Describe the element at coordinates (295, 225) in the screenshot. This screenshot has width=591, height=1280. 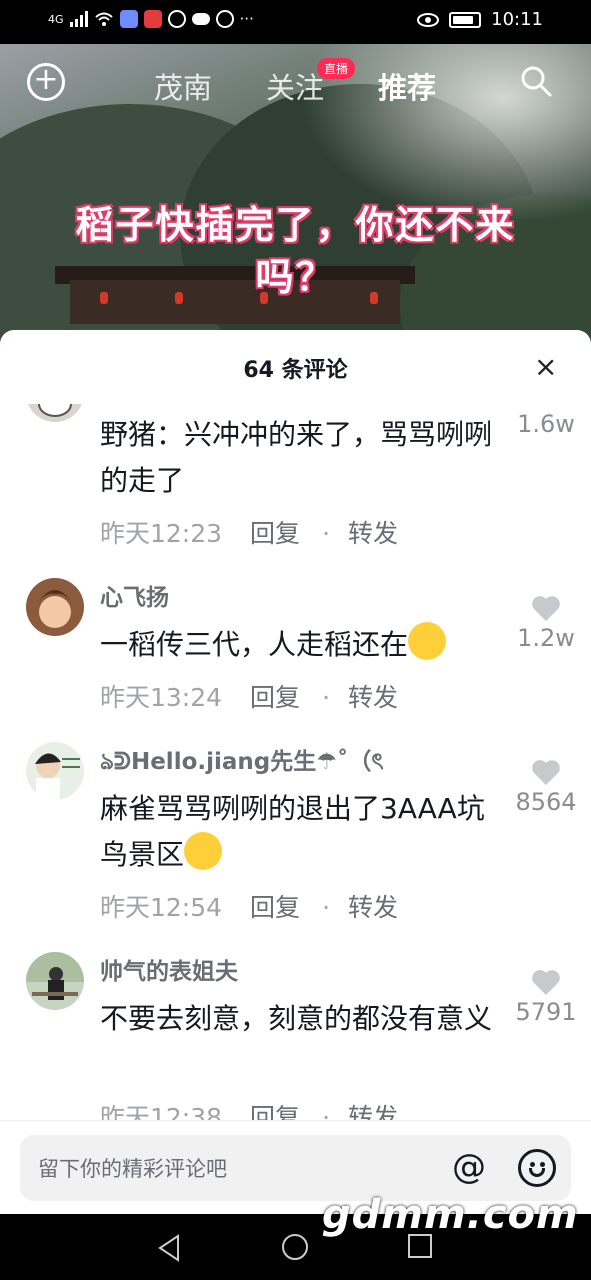
I see `video-caption-line1: 稻子快插完了，你还不来` at that location.